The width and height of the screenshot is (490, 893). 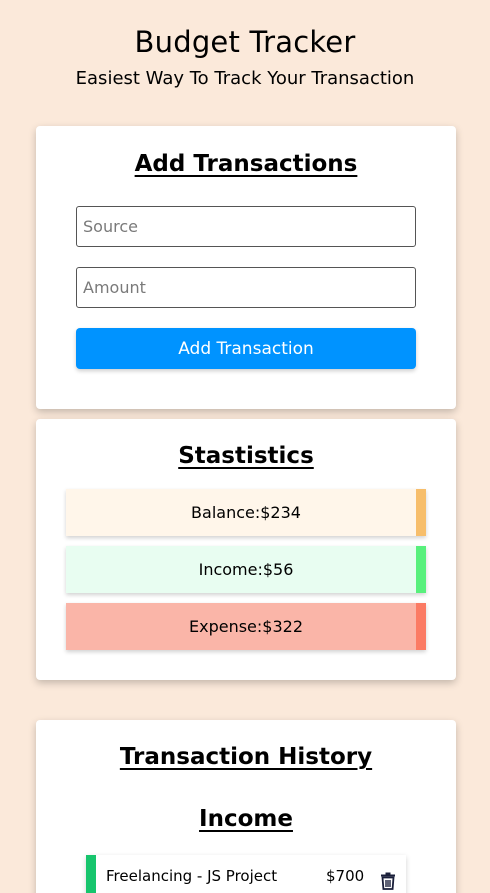 What do you see at coordinates (246, 819) in the screenshot?
I see `income-section-heading: Income` at bounding box center [246, 819].